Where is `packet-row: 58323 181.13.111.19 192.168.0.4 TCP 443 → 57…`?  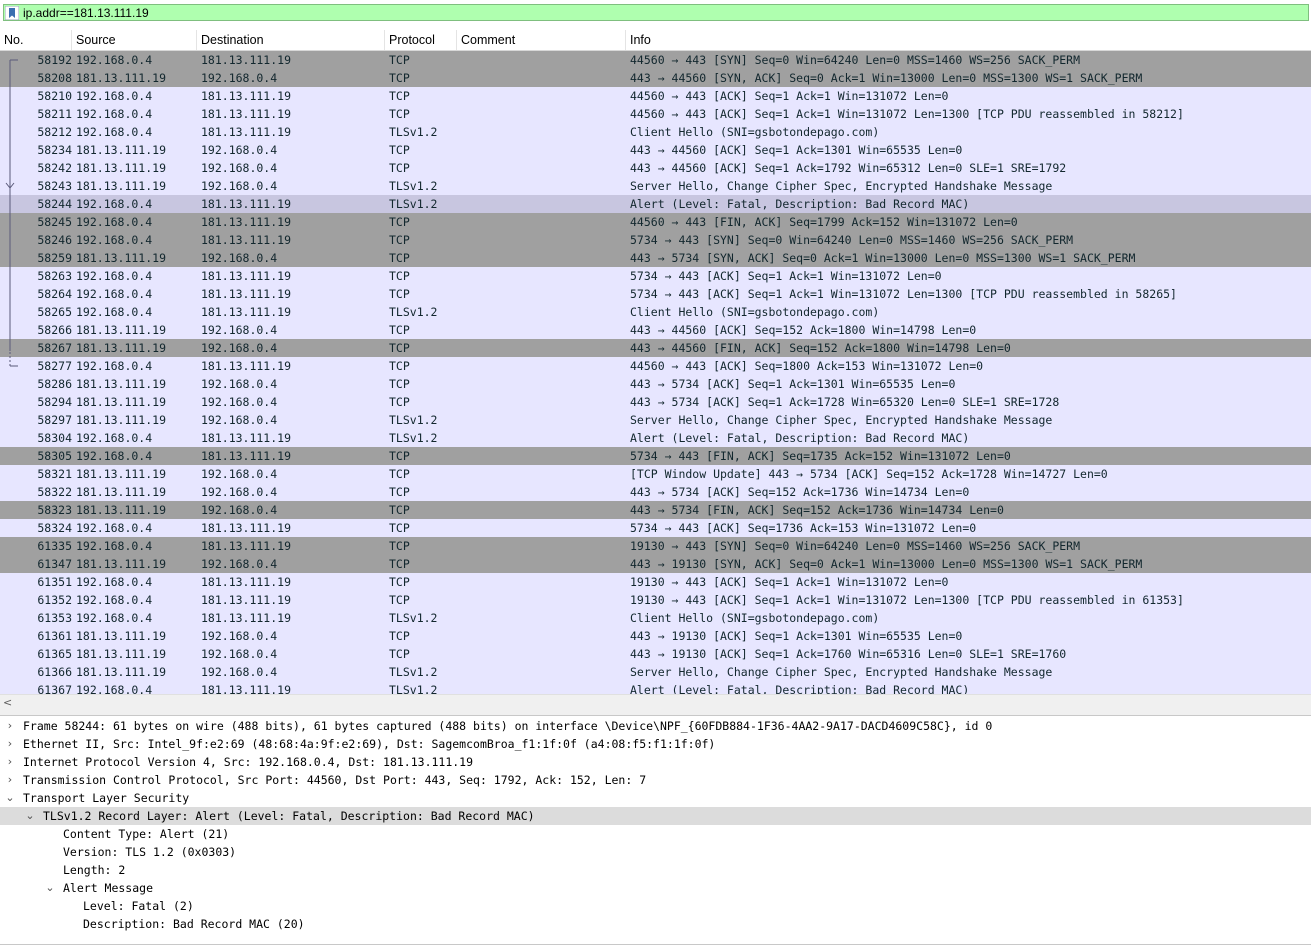
packet-row: 58323 181.13.111.19 192.168.0.4 TCP 443 → 57… is located at coordinates (655, 510).